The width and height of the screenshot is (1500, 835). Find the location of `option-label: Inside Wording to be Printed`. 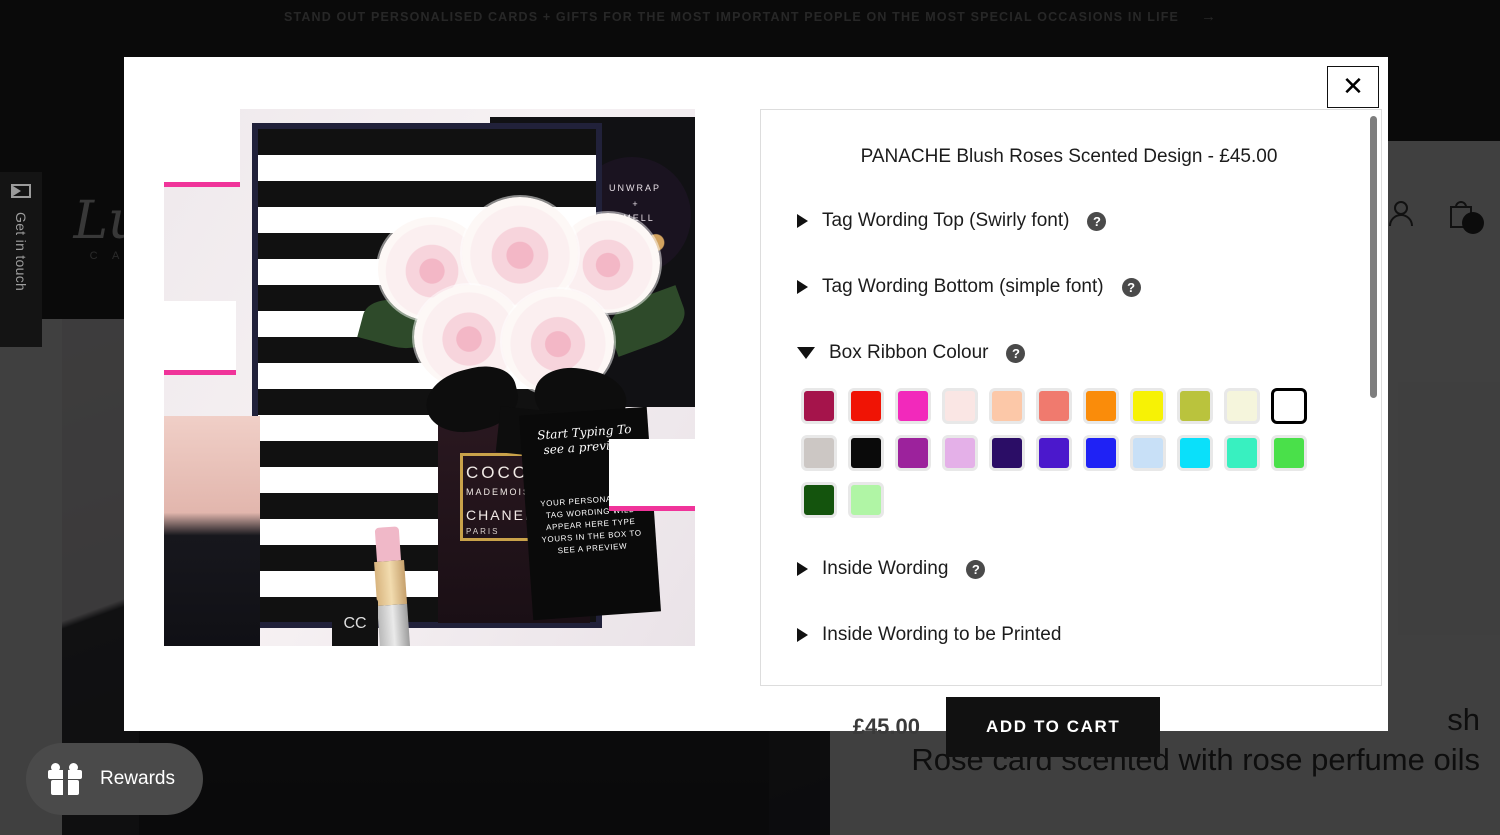

option-label: Inside Wording to be Printed is located at coordinates (942, 634).